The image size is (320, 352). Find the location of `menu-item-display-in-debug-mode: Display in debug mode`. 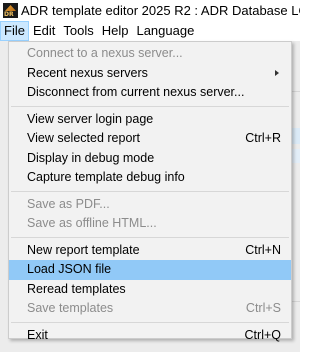

menu-item-display-in-debug-mode: Display in debug mode is located at coordinates (150, 159).